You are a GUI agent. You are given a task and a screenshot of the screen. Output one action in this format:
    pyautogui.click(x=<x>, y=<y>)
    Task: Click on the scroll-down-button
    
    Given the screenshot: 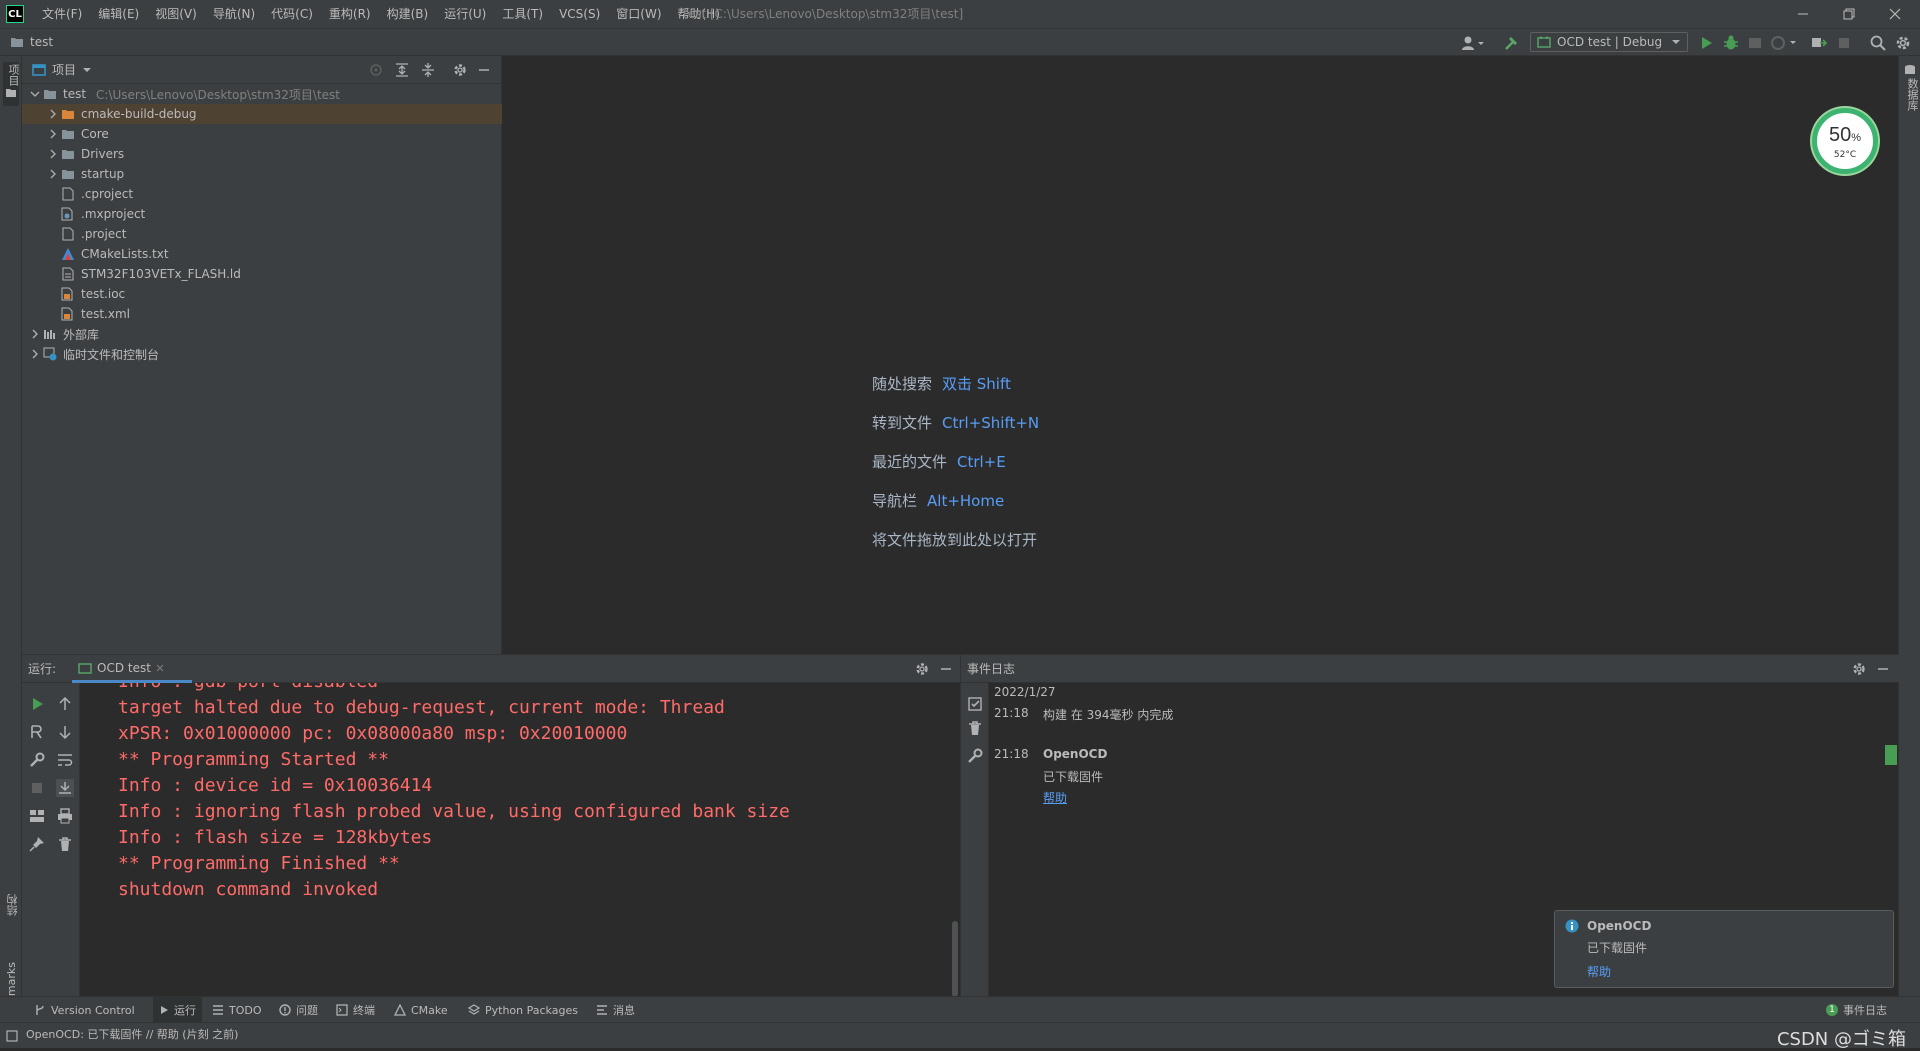 What is the action you would take?
    pyautogui.click(x=65, y=732)
    